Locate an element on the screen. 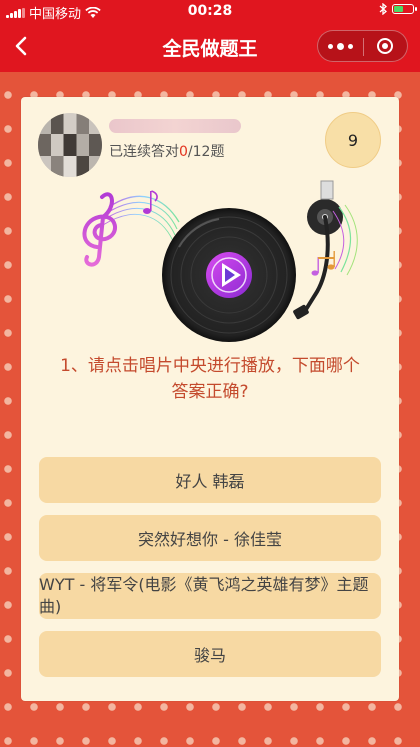 Image resolution: width=420 pixels, height=747 pixels. question-line-2: 答案正确? is located at coordinates (210, 392).